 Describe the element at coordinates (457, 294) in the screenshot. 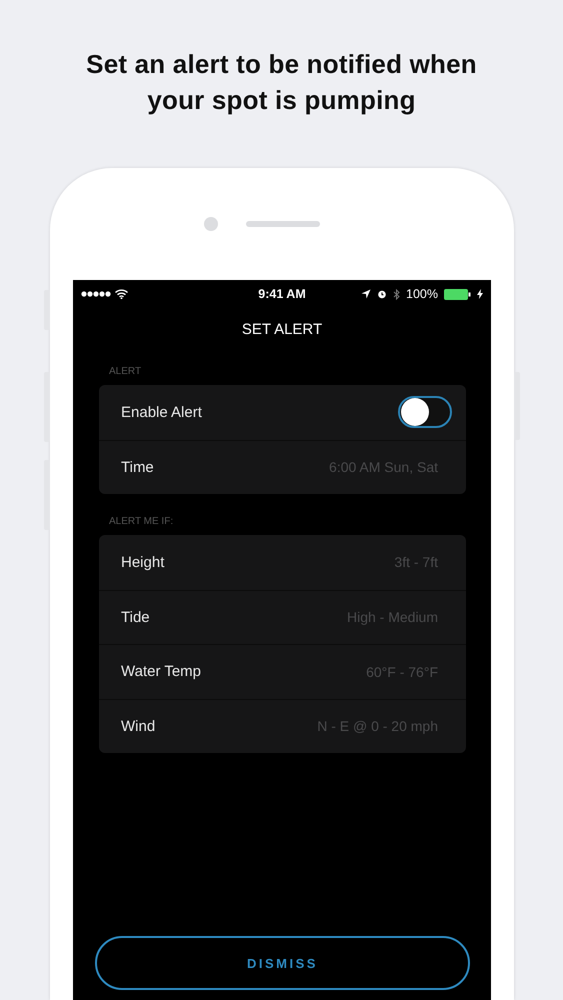

I see `battery-icon` at that location.